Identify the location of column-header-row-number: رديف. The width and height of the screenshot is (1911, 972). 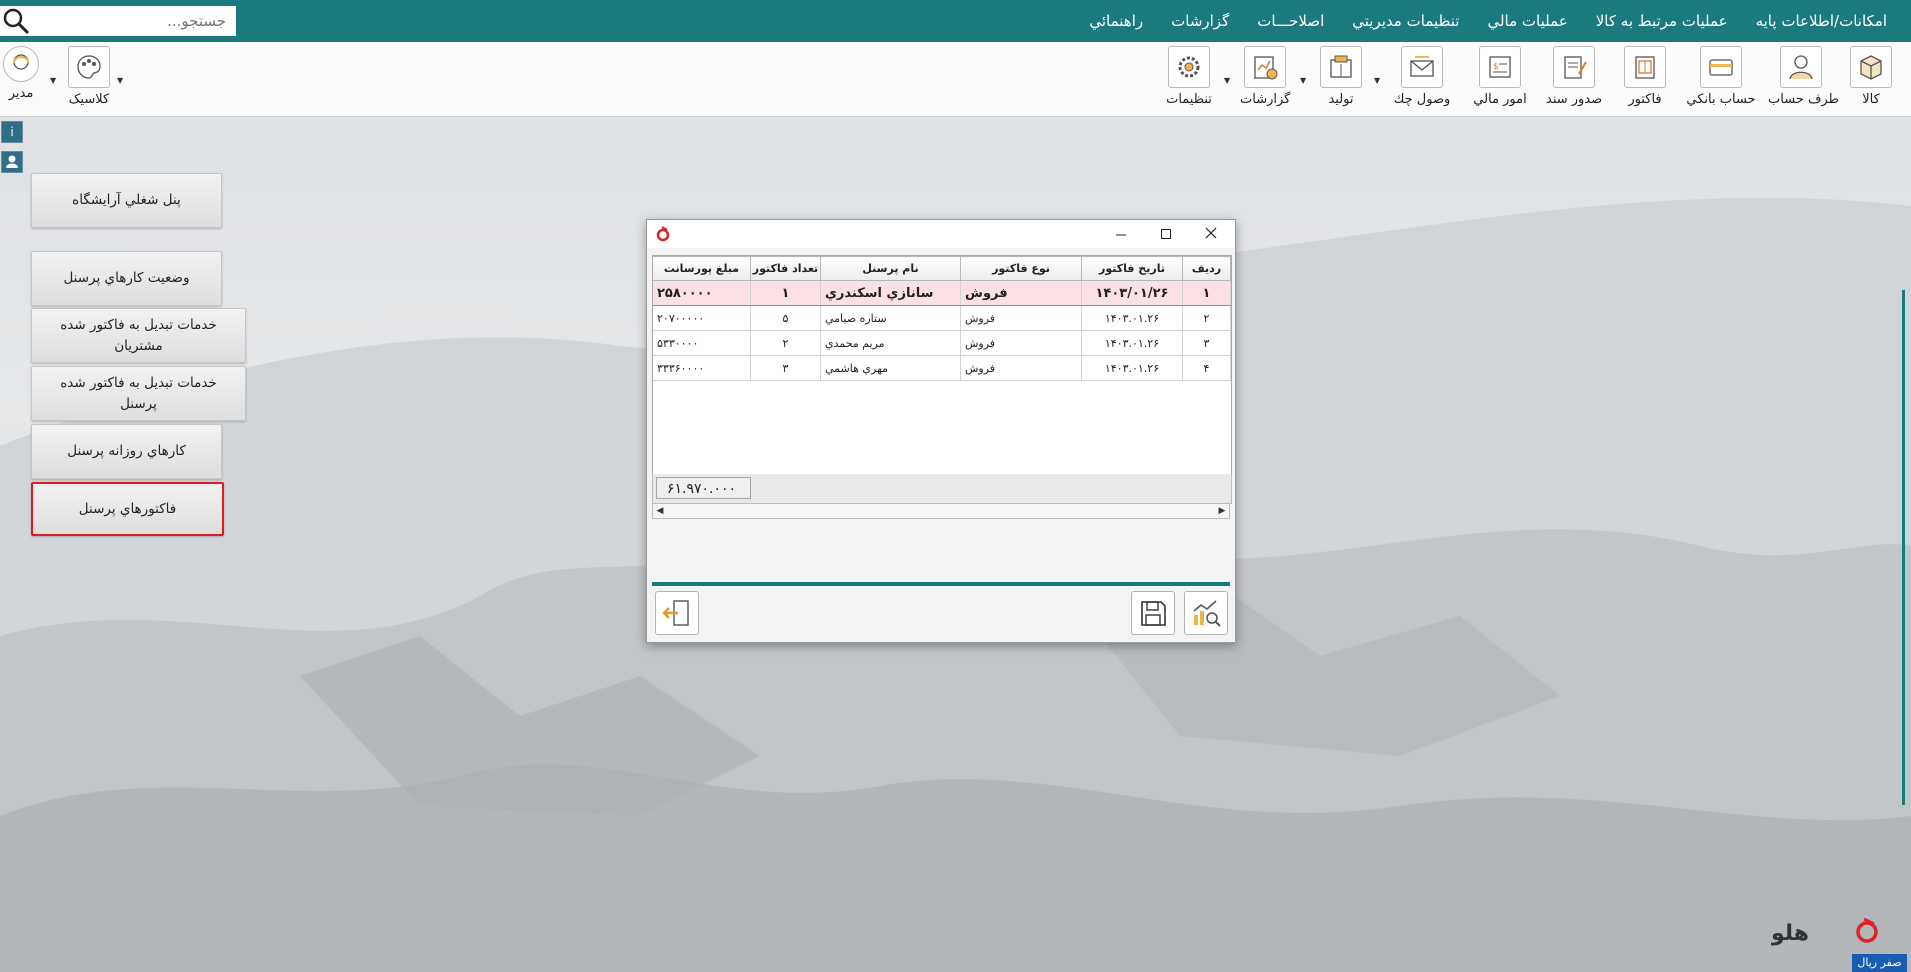
(1206, 268).